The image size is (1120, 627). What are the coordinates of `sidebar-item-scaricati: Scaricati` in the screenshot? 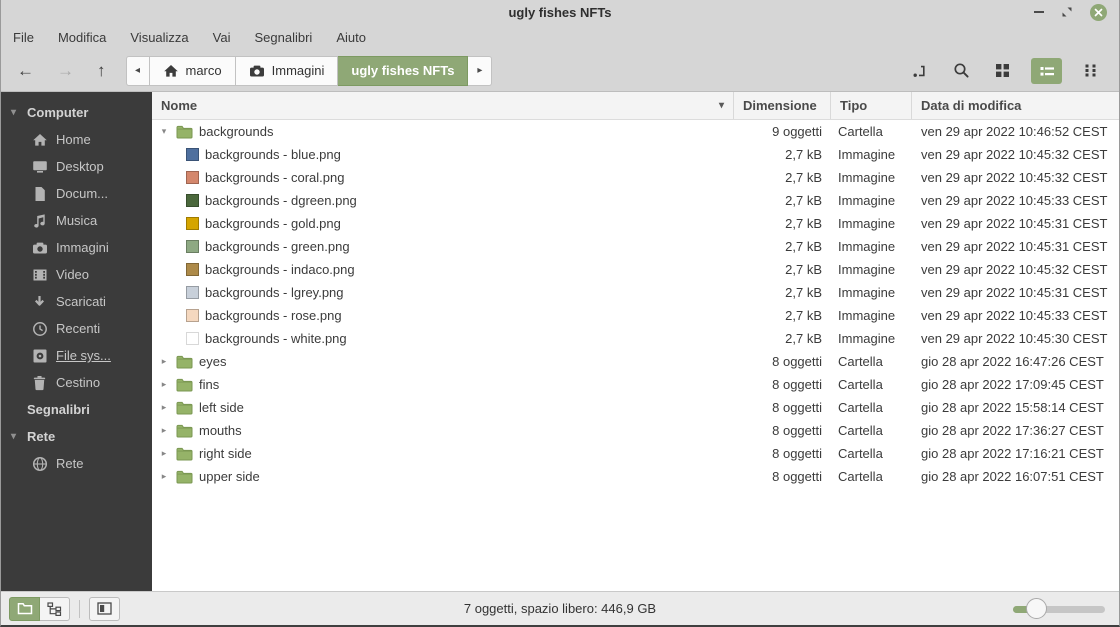 It's located at (76, 301).